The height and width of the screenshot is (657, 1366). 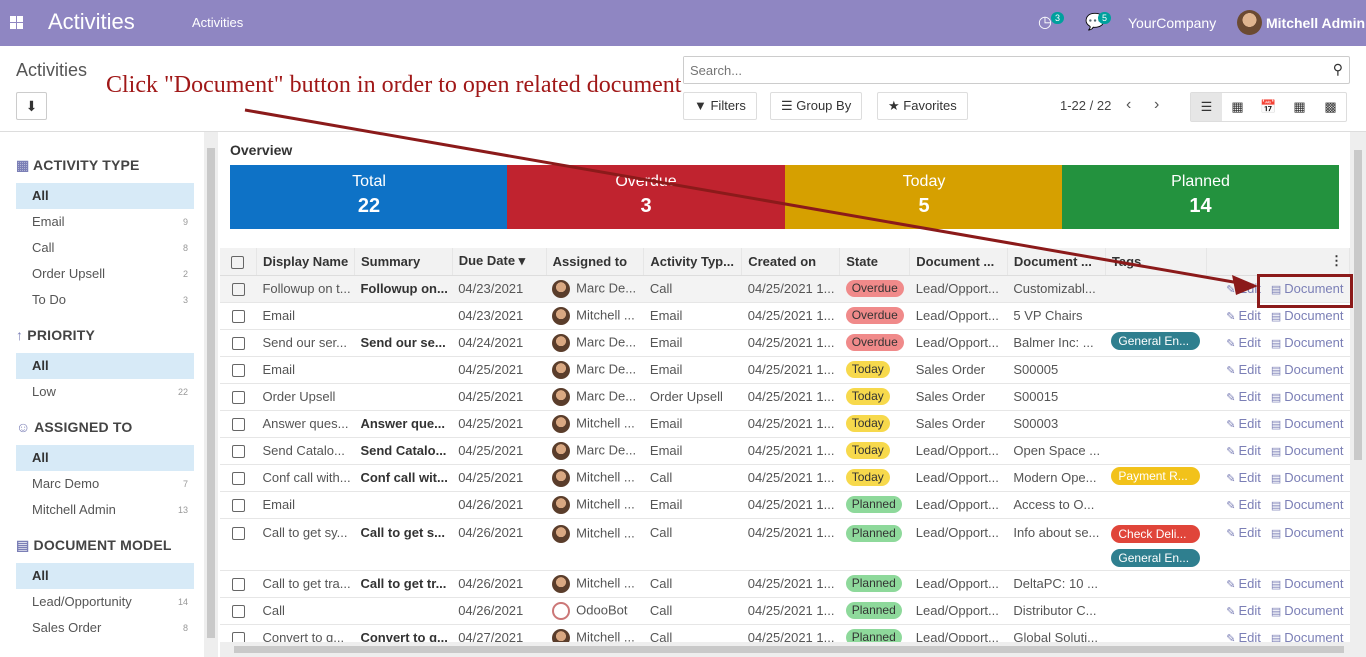 I want to click on column-header: Due Date ▾, so click(x=499, y=262).